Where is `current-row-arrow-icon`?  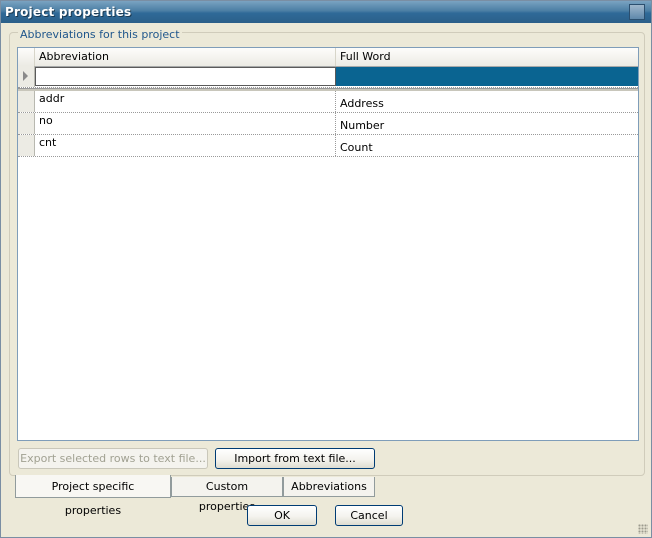 current-row-arrow-icon is located at coordinates (25, 76).